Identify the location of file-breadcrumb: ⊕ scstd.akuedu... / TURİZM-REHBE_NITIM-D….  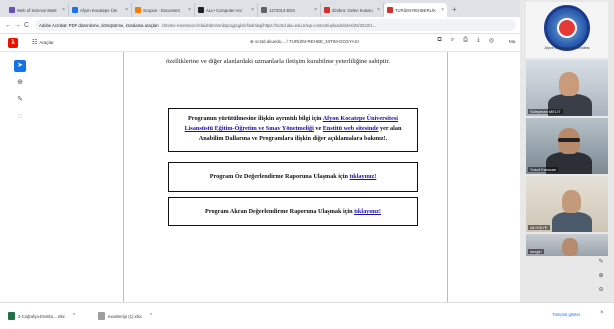
(304, 42).